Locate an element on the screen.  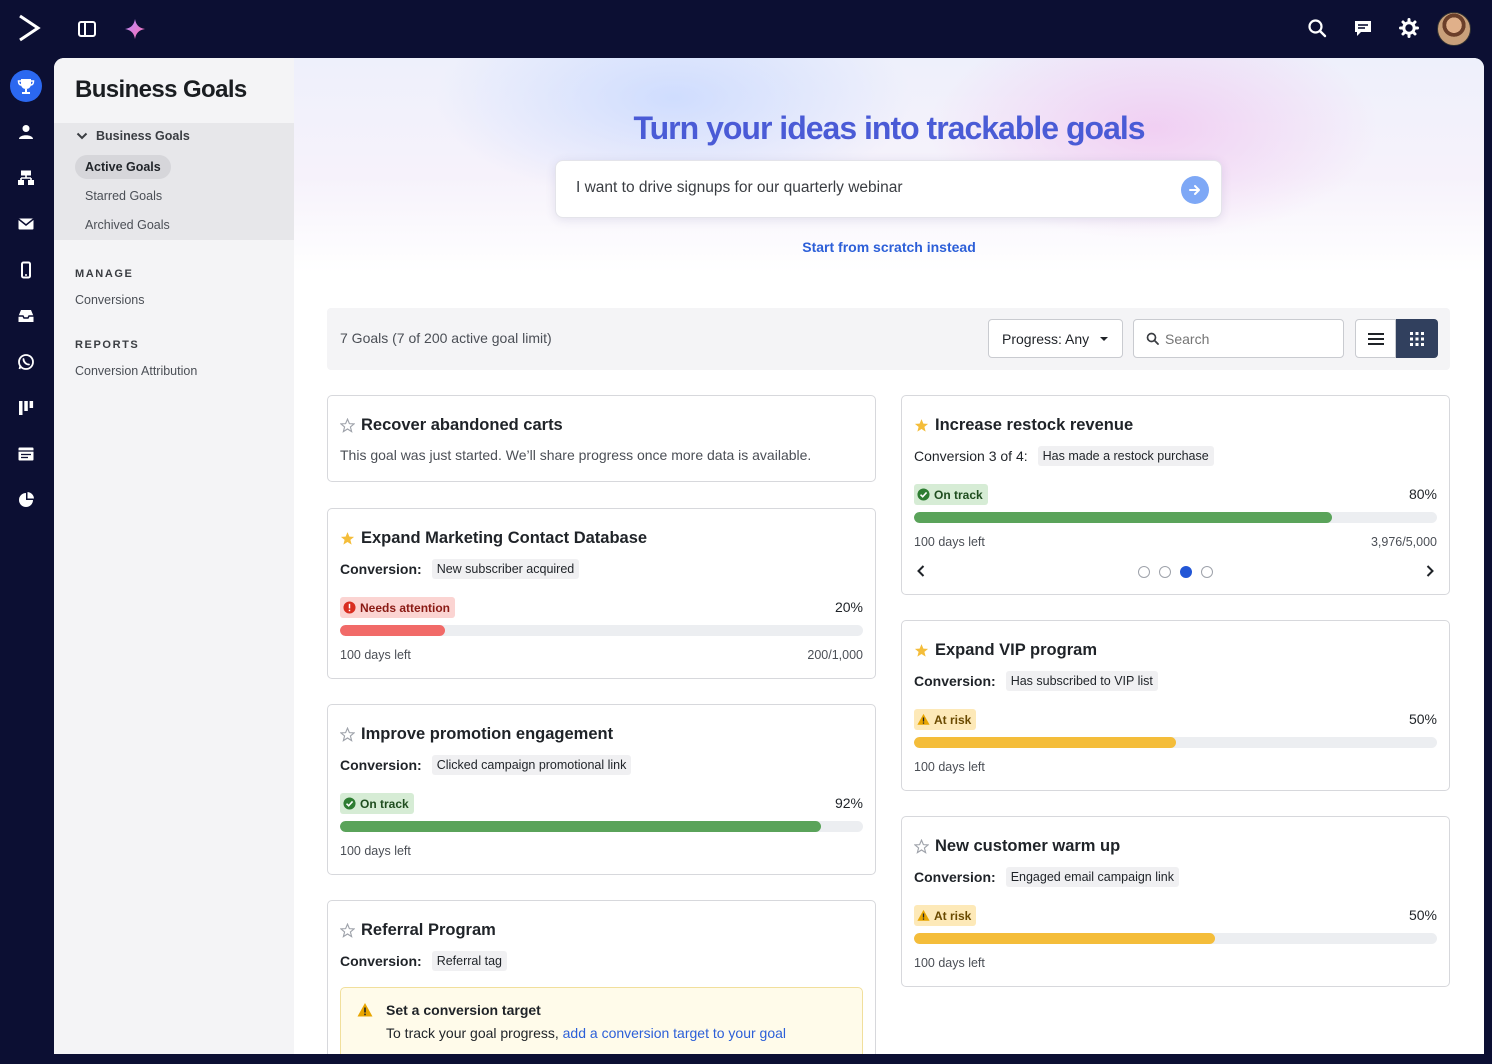
goal-prompt-input is located at coordinates (871, 188).